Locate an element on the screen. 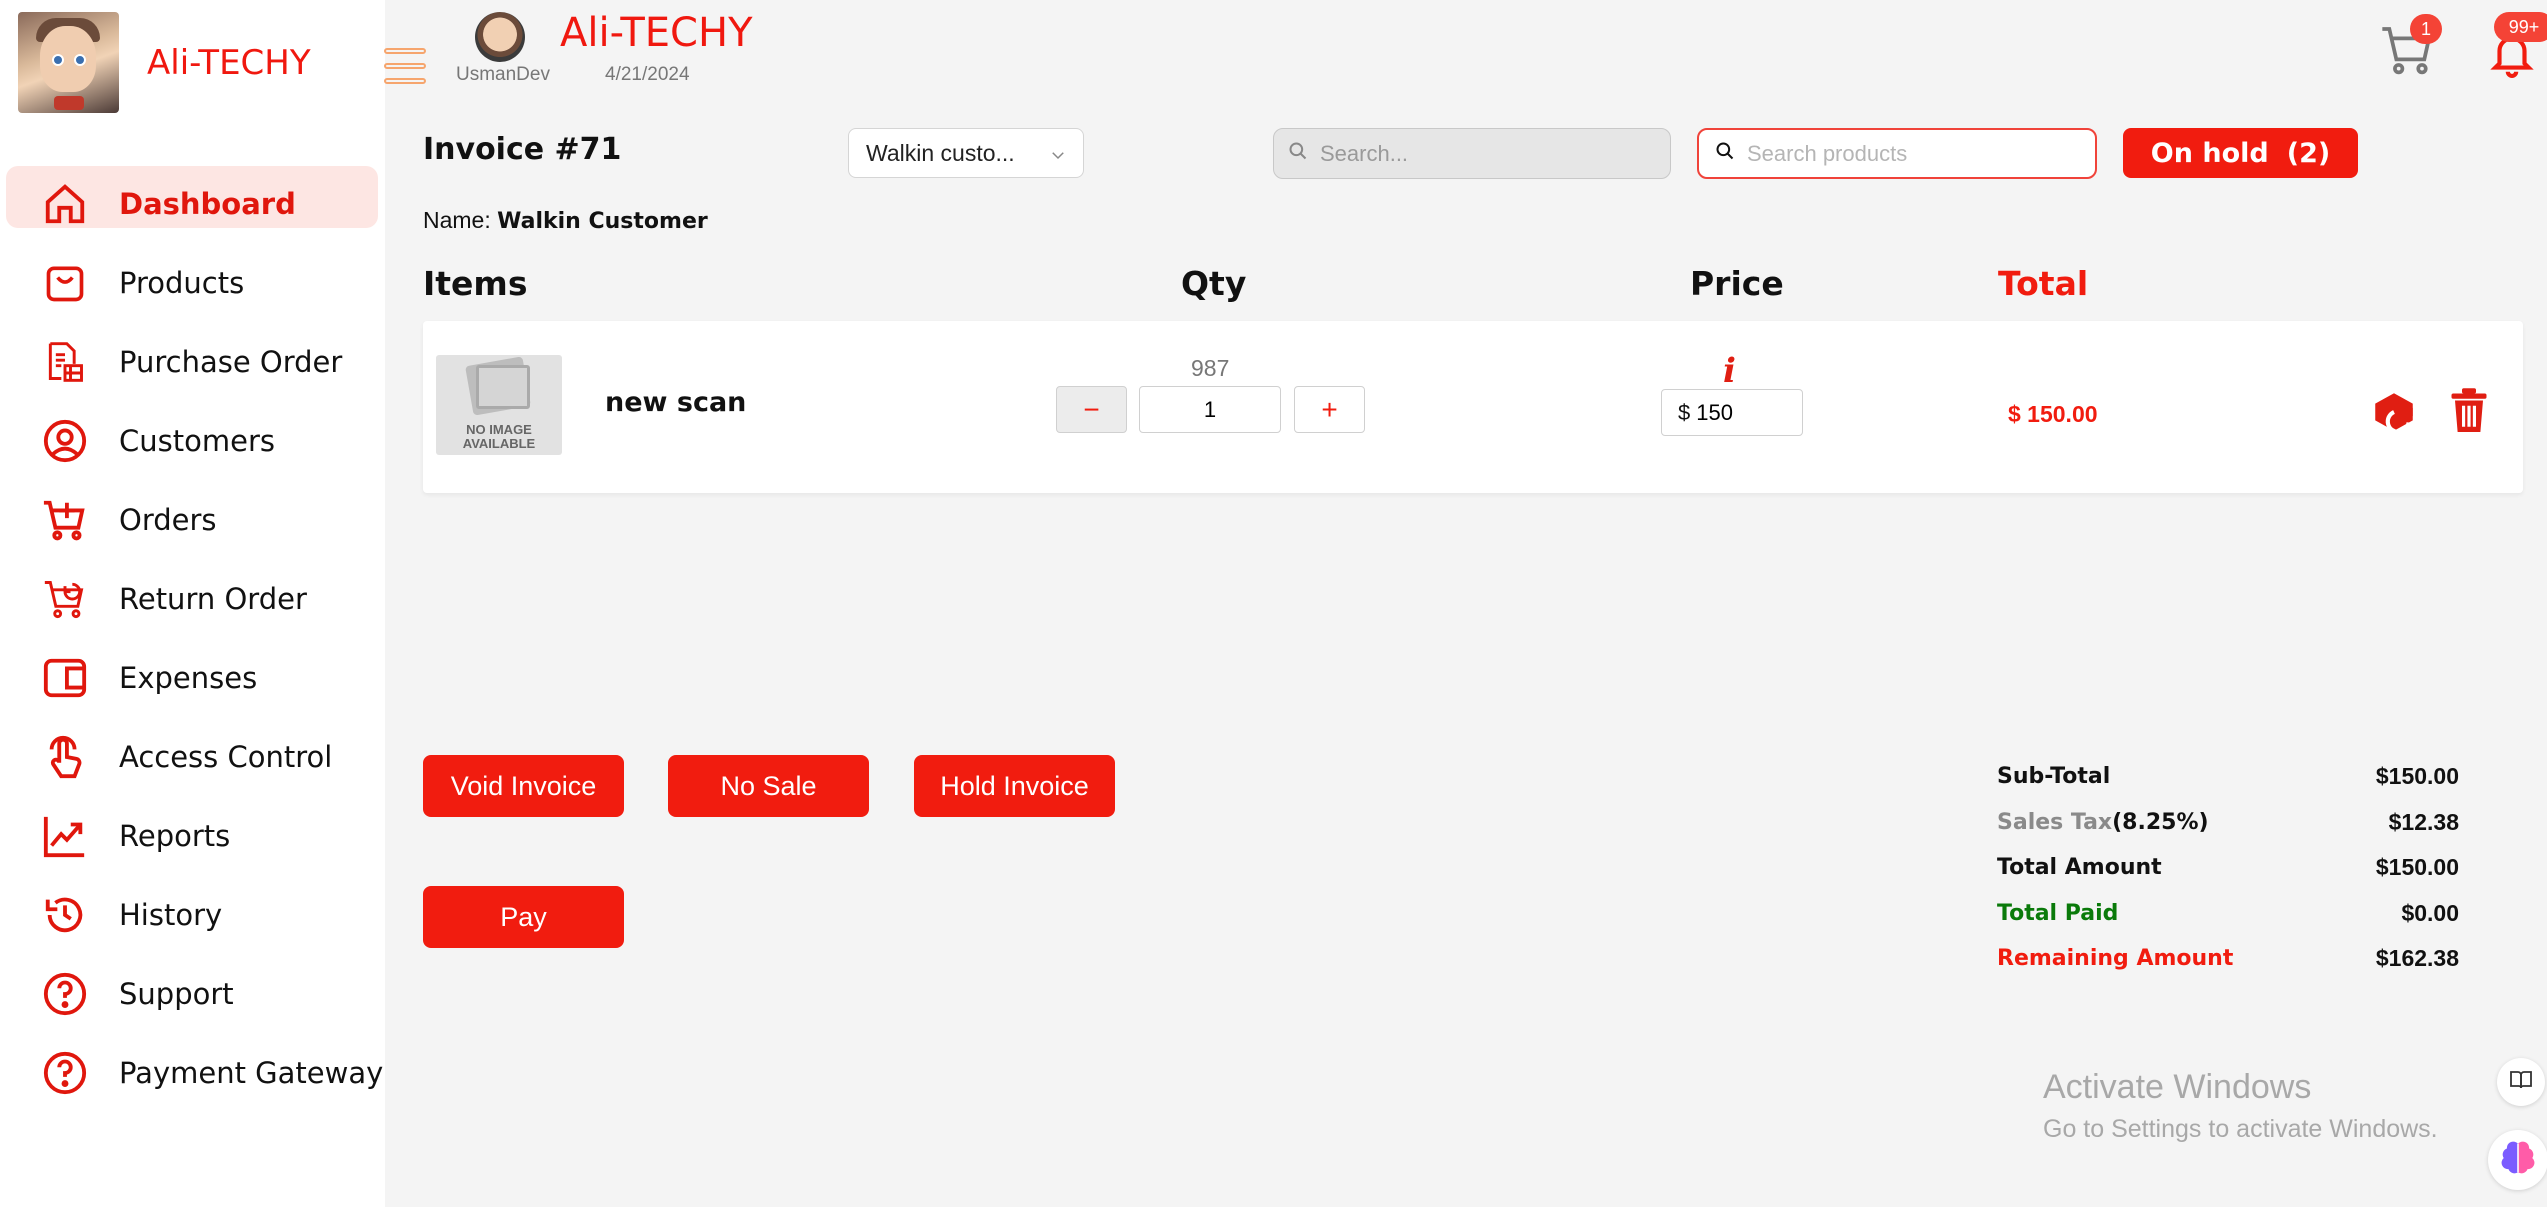 The width and height of the screenshot is (2547, 1207). sidebar-item-purchase-order: Purchase Order is located at coordinates (192, 361).